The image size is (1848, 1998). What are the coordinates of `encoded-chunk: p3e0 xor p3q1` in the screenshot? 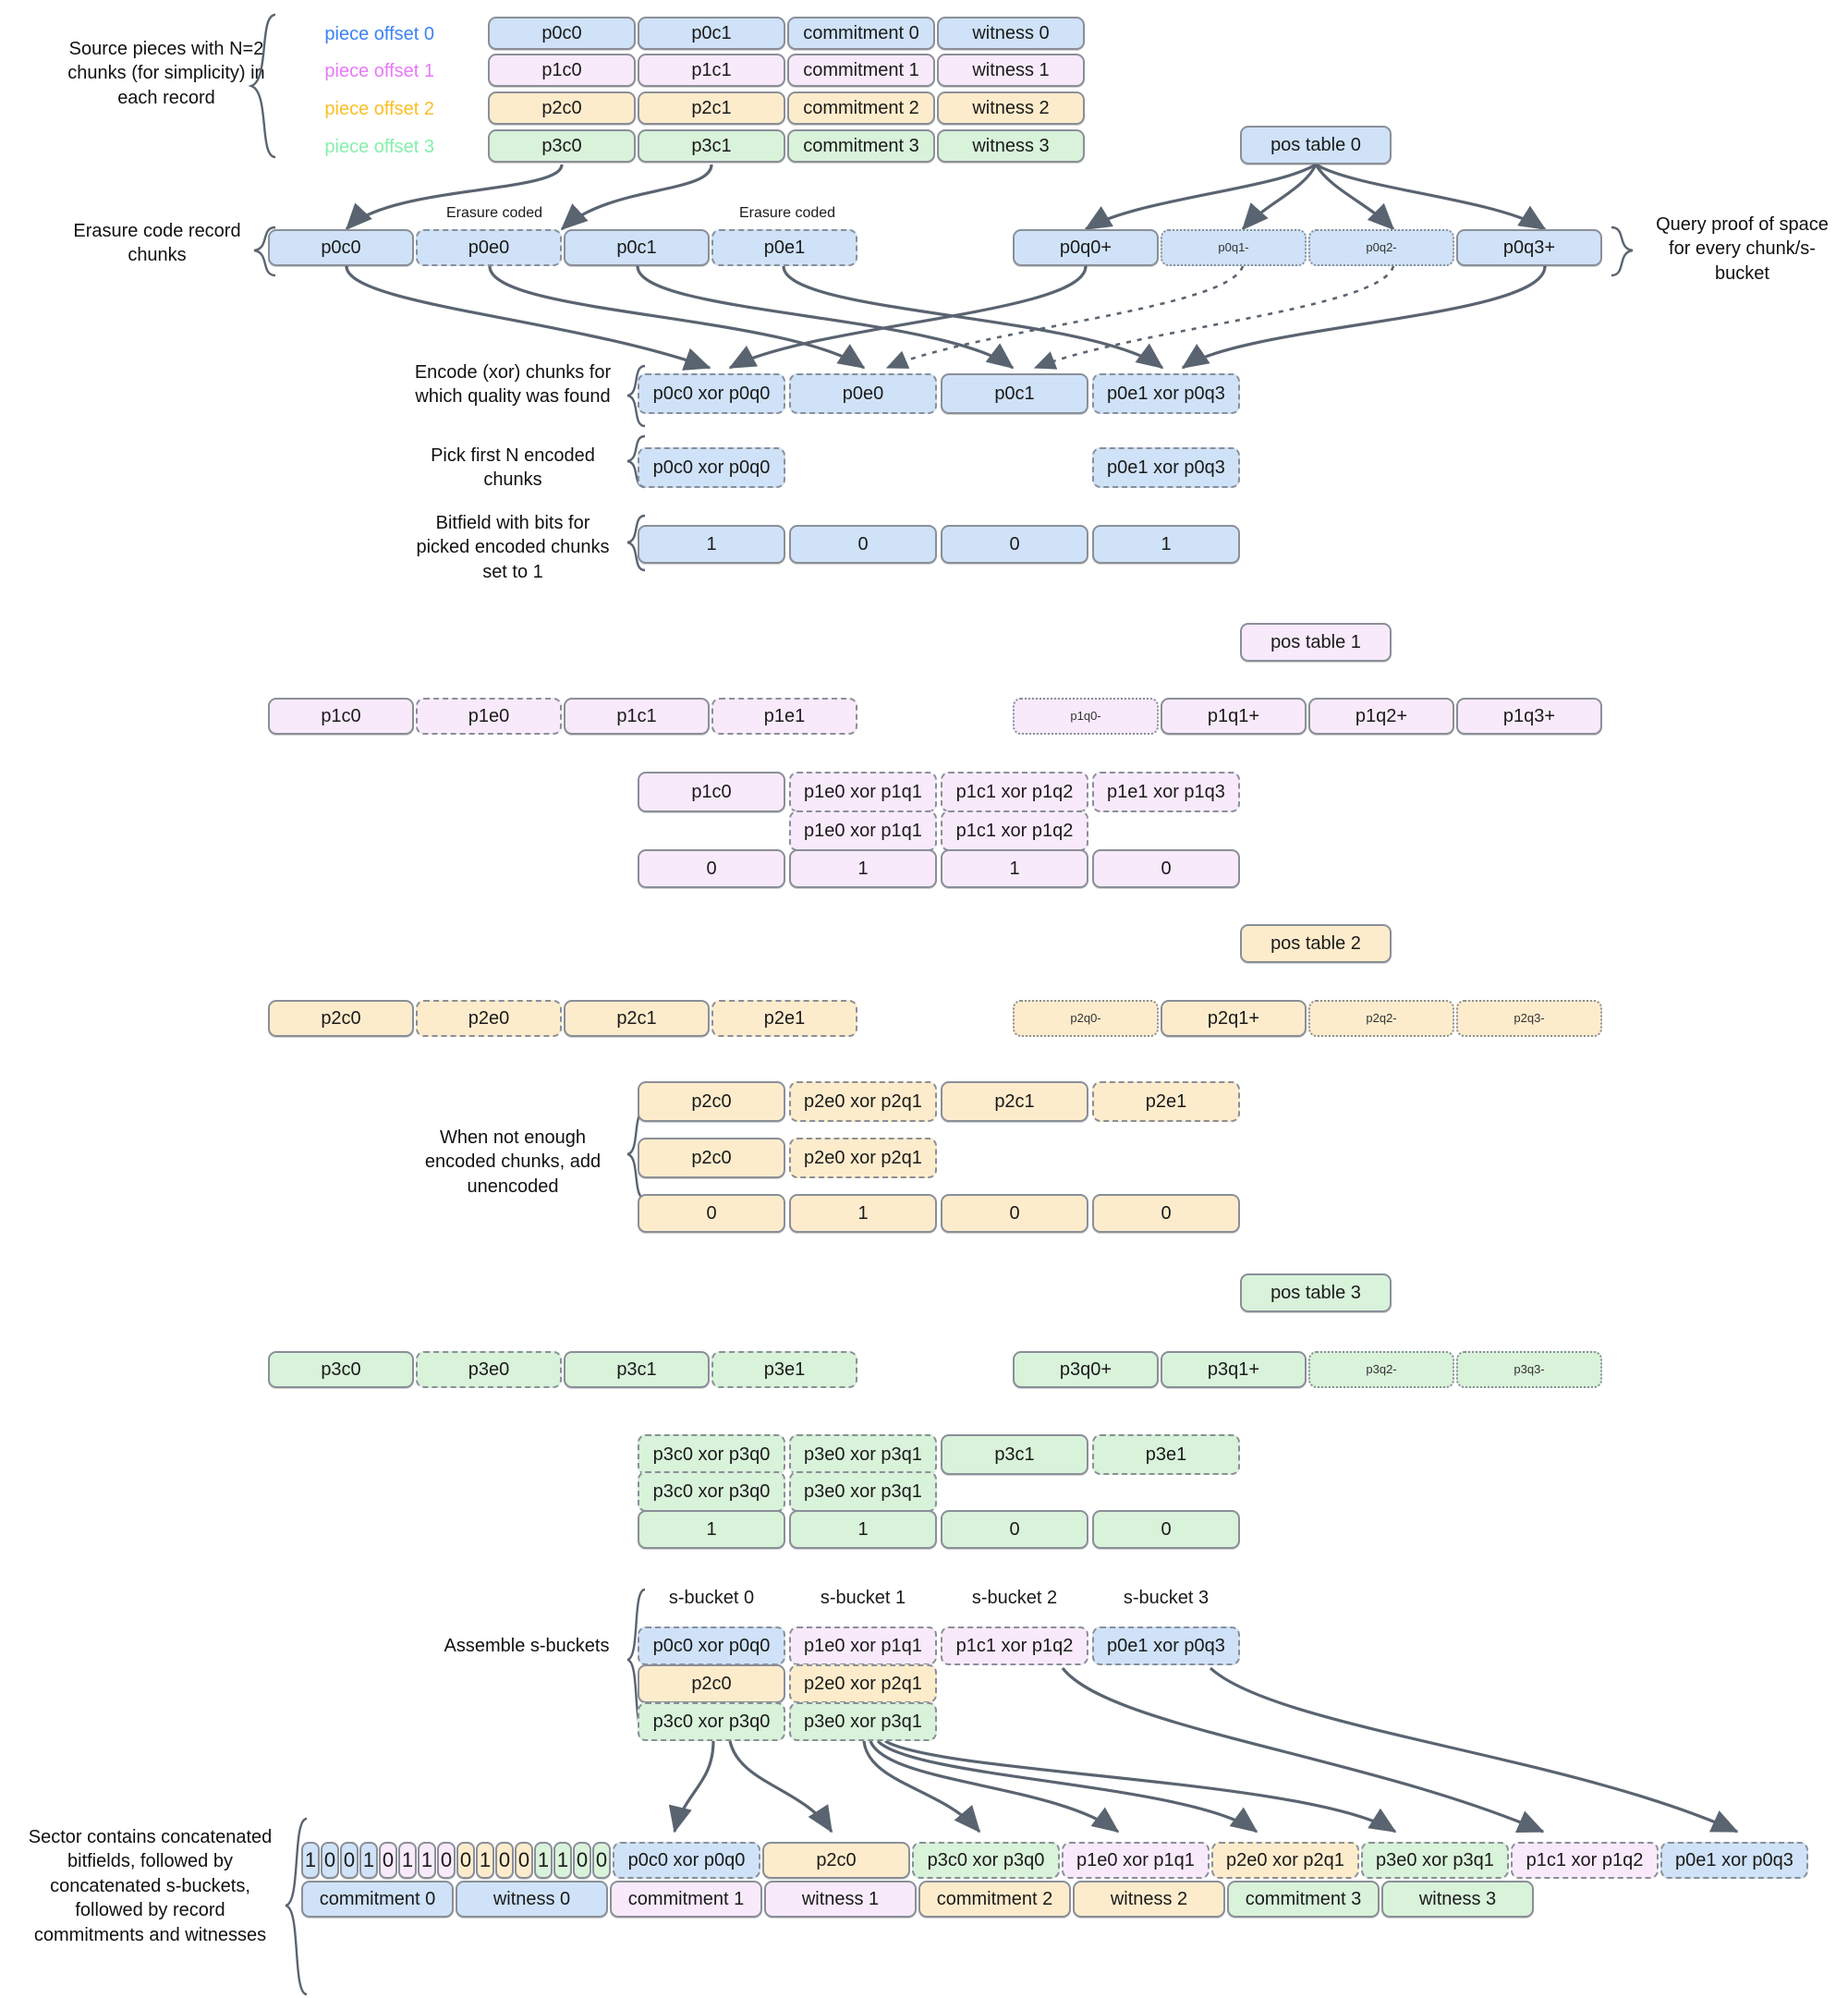 It's located at (863, 1454).